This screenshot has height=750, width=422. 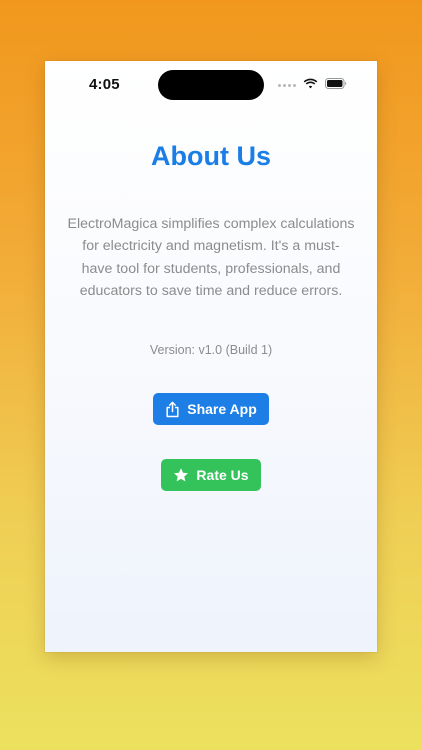 What do you see at coordinates (172, 409) in the screenshot?
I see `share-icon` at bounding box center [172, 409].